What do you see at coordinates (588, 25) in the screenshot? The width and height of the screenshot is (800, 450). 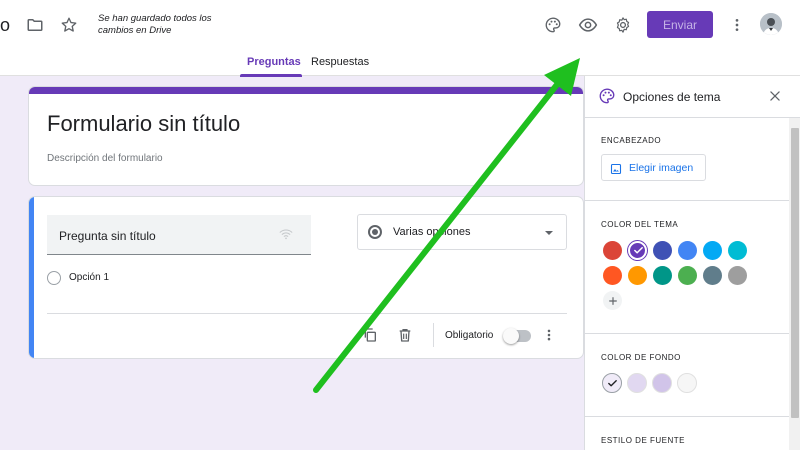 I see `eye-icon` at bounding box center [588, 25].